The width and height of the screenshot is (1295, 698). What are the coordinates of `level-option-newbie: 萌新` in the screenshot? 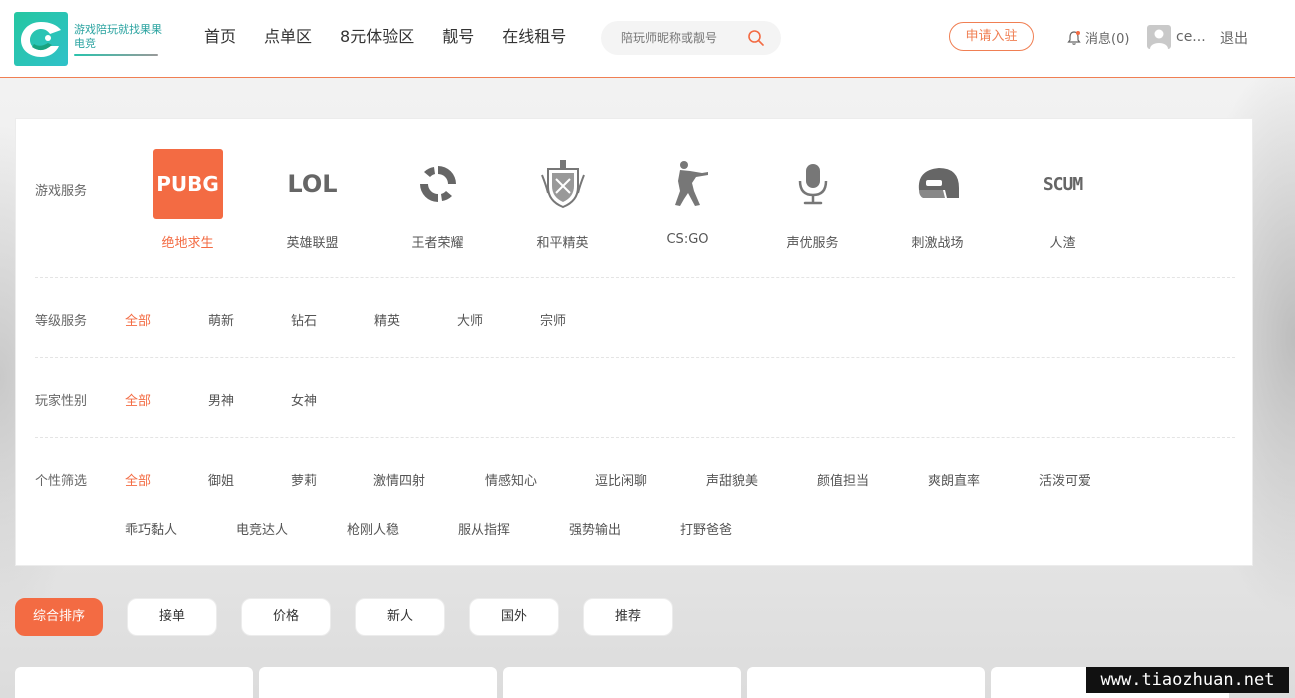 It's located at (249, 319).